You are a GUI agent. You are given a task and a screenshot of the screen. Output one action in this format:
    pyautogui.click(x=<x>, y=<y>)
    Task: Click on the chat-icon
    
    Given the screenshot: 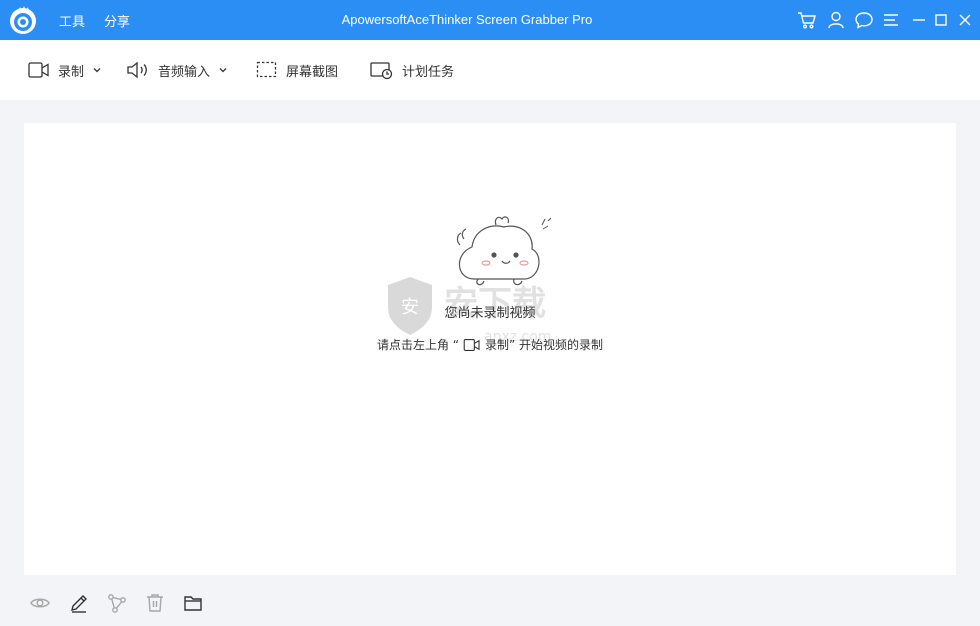 What is the action you would take?
    pyautogui.click(x=864, y=20)
    